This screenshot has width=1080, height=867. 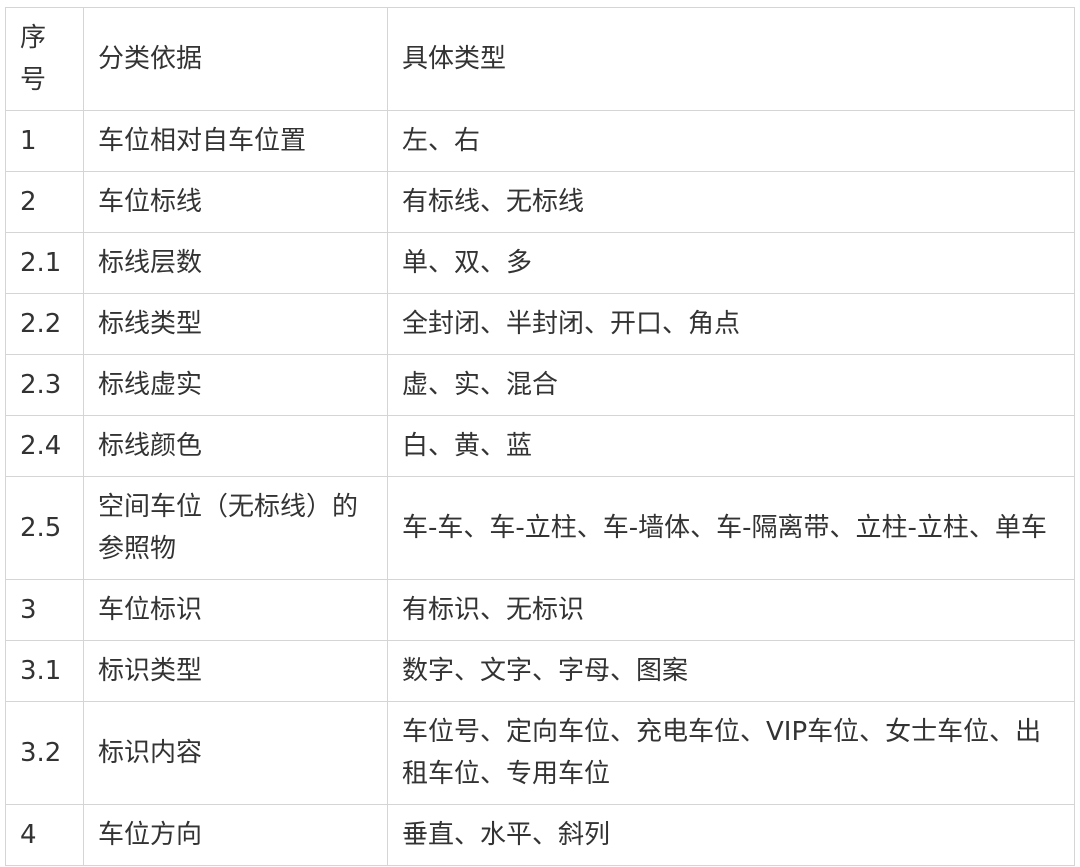 What do you see at coordinates (235, 446) in the screenshot?
I see `cell-basis: 标线颜色` at bounding box center [235, 446].